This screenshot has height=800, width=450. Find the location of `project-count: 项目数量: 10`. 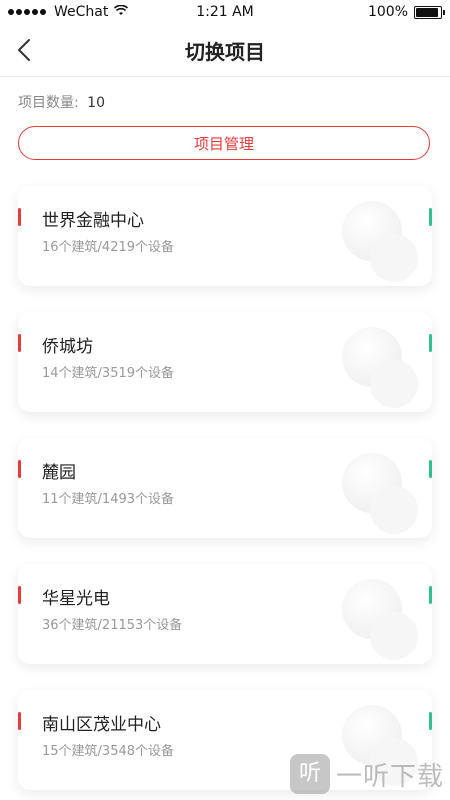

project-count: 项目数量: 10 is located at coordinates (61, 102).